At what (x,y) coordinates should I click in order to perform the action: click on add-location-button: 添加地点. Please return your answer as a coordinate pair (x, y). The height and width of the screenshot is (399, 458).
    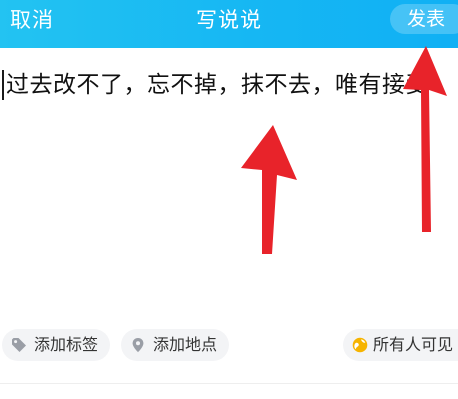
    Looking at the image, I should click on (175, 345).